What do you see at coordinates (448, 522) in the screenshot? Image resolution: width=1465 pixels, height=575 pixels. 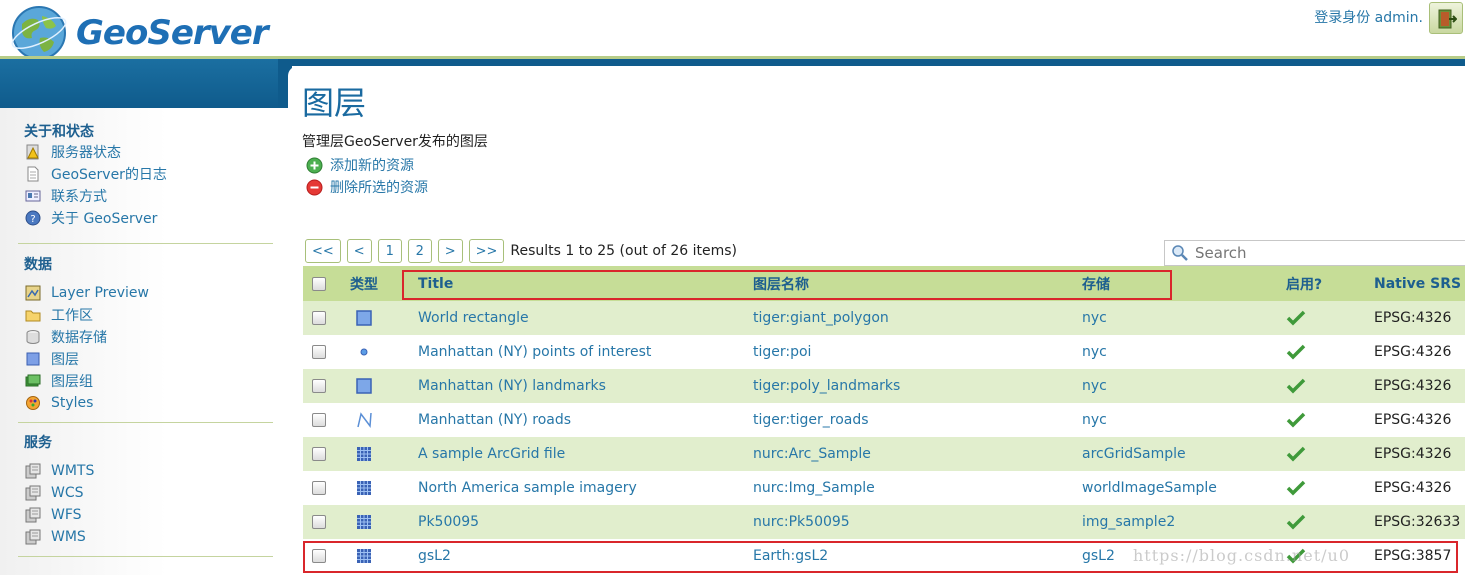 I see `layer-title-link: Pk50095` at bounding box center [448, 522].